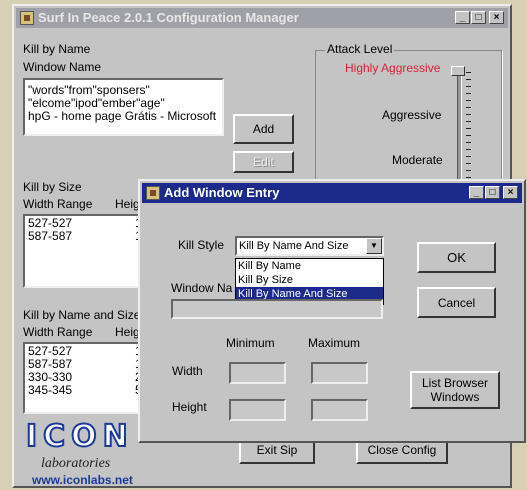  I want to click on maximum-header: Maximum, so click(334, 343).